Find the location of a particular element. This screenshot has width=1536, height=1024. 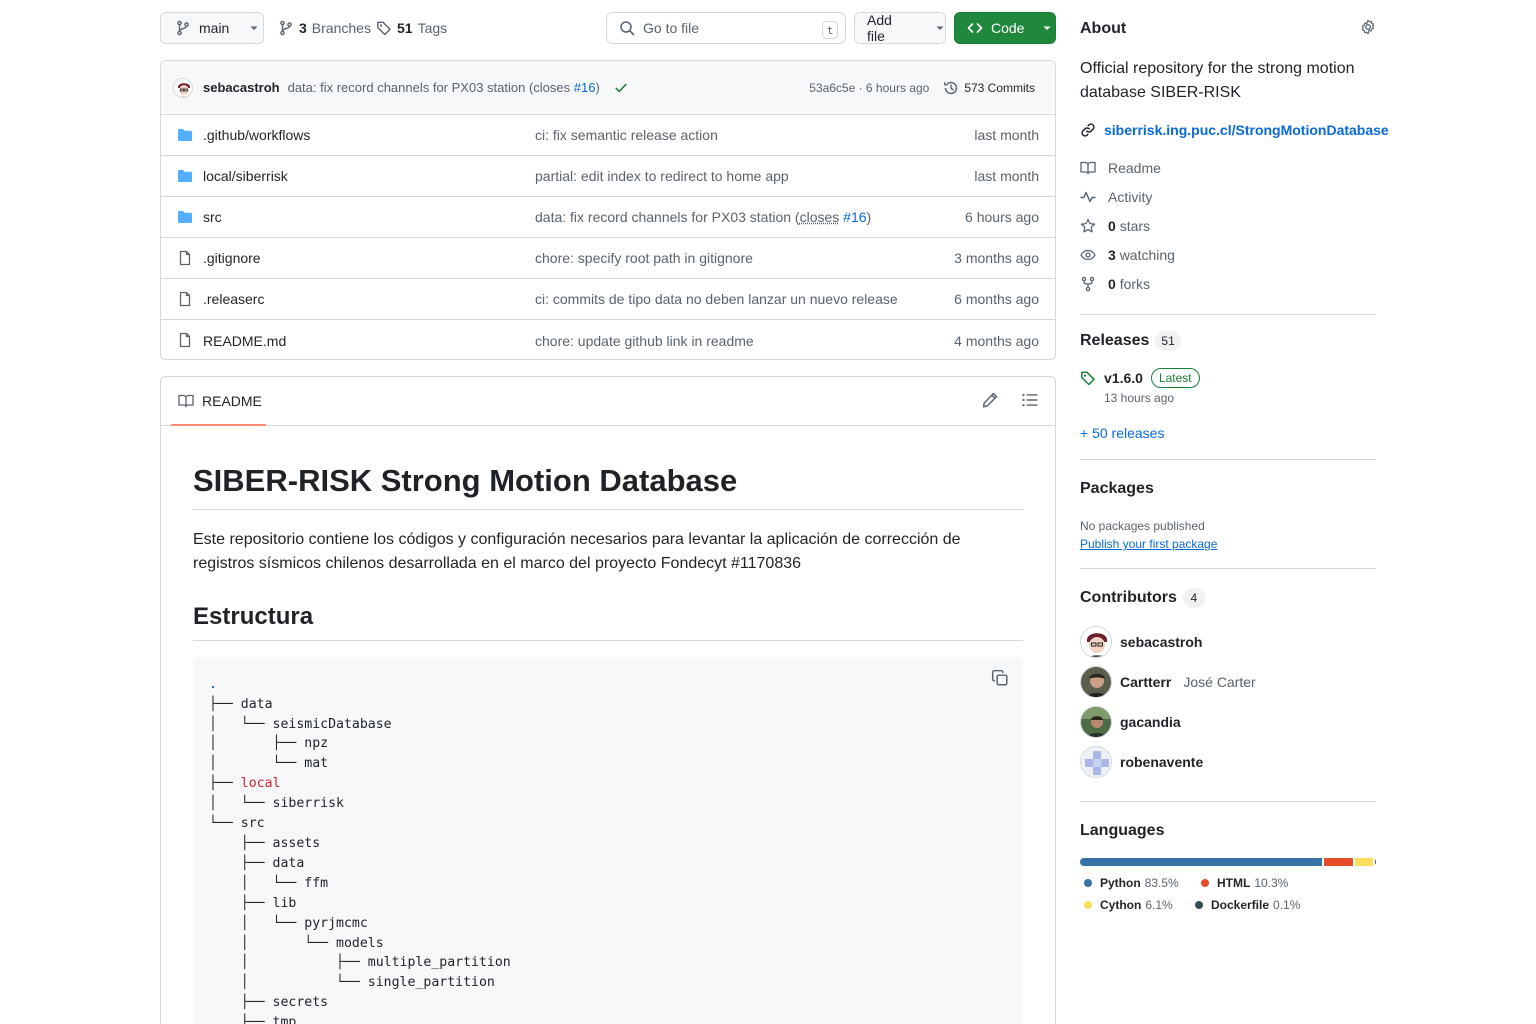

releases-count-badge: 51 is located at coordinates (1167, 341).